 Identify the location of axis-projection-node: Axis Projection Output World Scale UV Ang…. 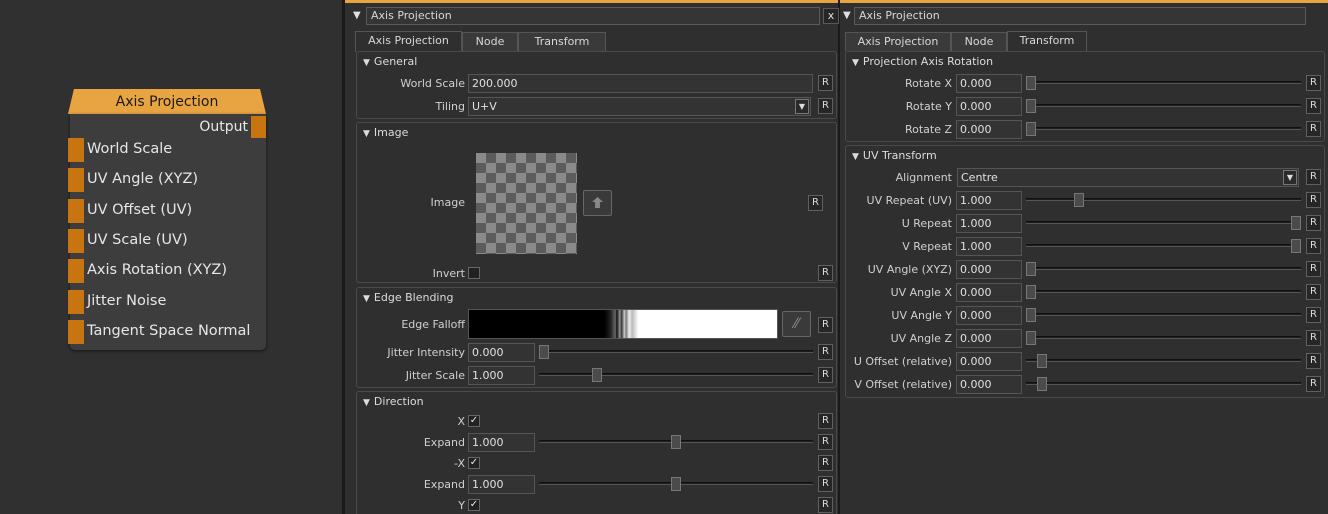
(167, 219).